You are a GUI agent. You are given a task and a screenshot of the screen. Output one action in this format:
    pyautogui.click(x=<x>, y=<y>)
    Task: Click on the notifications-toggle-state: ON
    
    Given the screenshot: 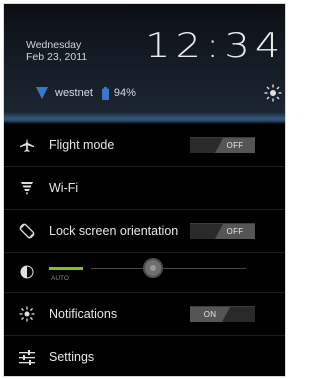 What is the action you would take?
    pyautogui.click(x=210, y=314)
    